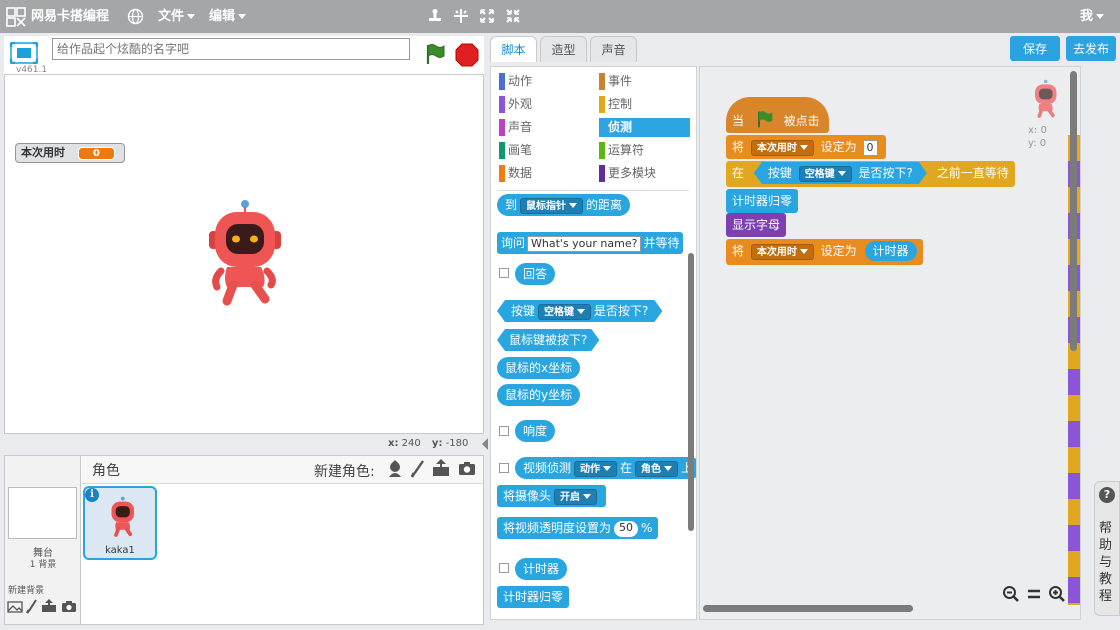 This screenshot has width=1120, height=630. I want to click on sprite-info-icon: i, so click(92, 495).